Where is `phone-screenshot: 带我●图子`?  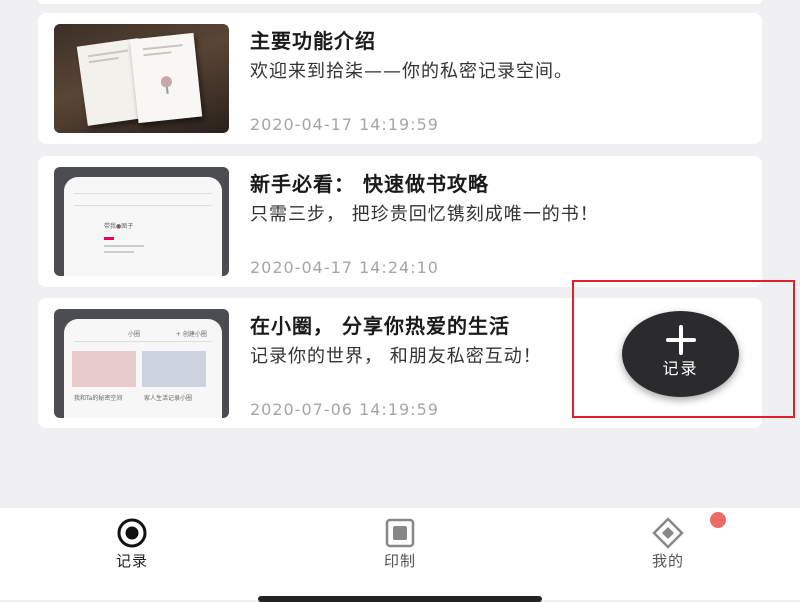
phone-screenshot: 带我●图子 is located at coordinates (143, 226).